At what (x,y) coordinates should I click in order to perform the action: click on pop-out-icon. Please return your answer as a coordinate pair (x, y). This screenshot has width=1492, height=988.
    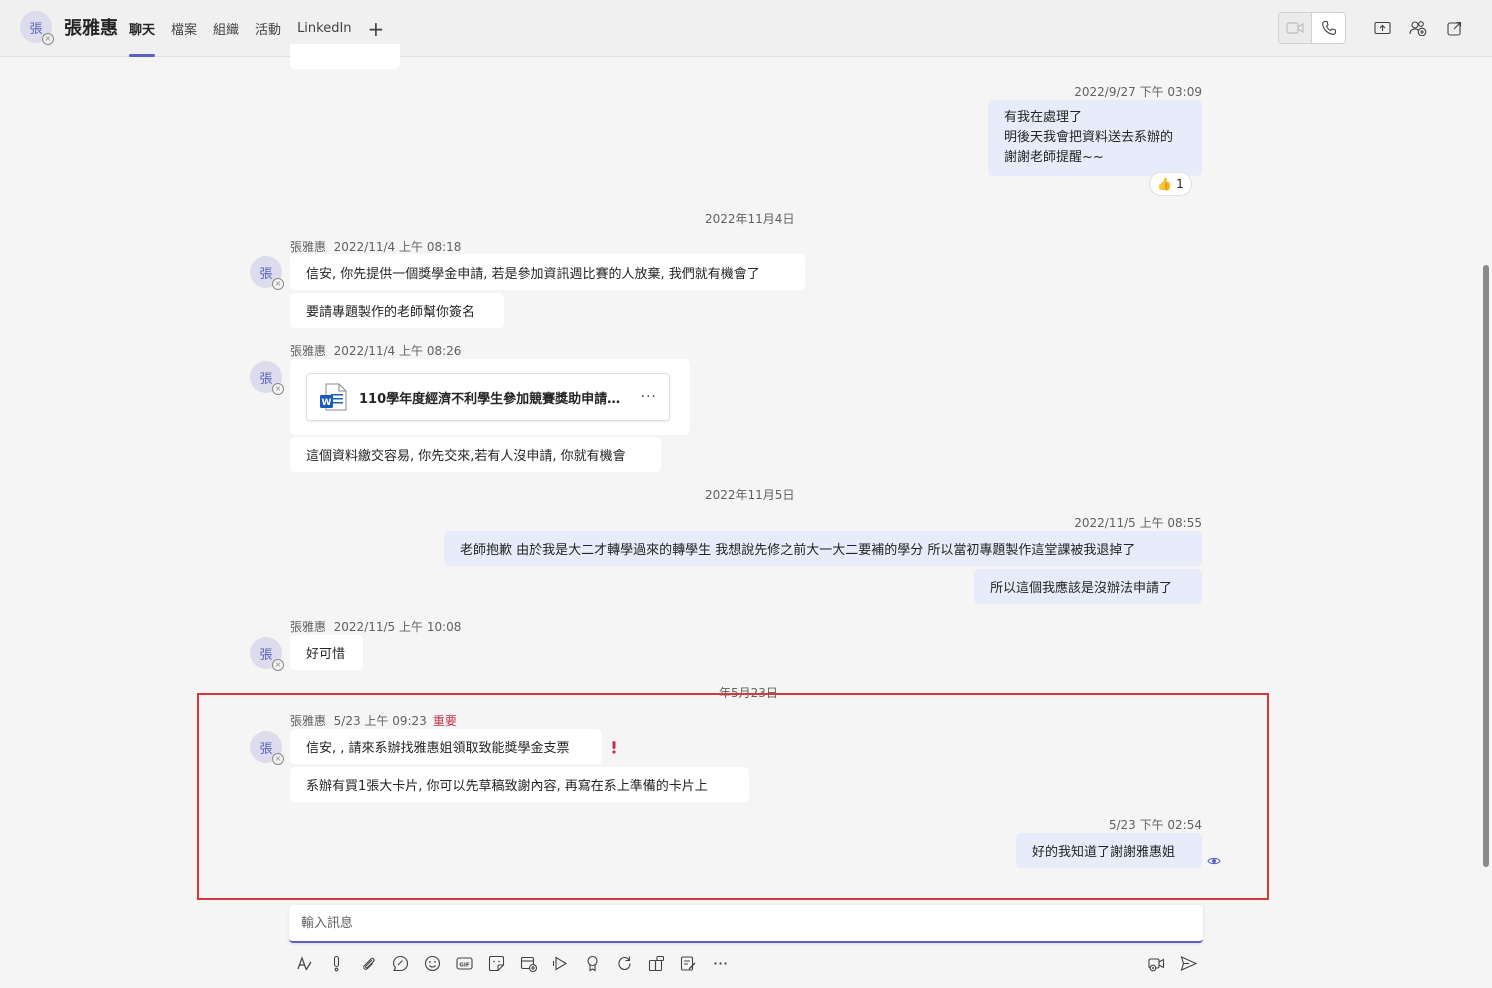
    Looking at the image, I should click on (1453, 28).